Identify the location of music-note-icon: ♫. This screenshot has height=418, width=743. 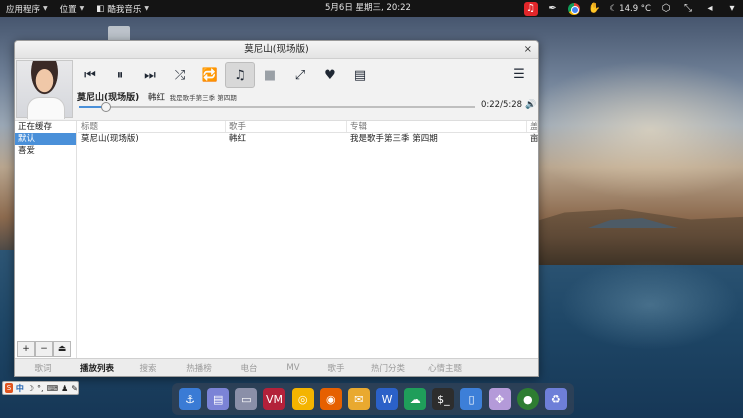
(240, 75).